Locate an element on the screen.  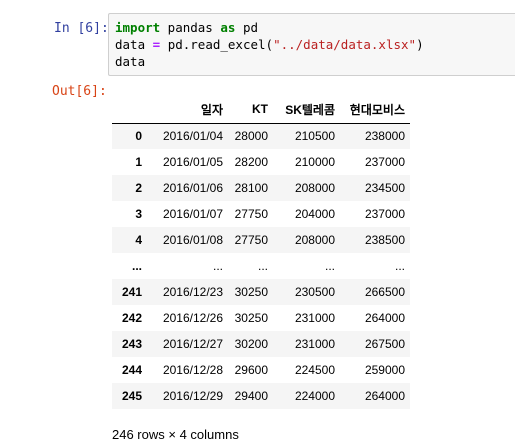
cell-date: 2016/12/27 is located at coordinates (192, 344).